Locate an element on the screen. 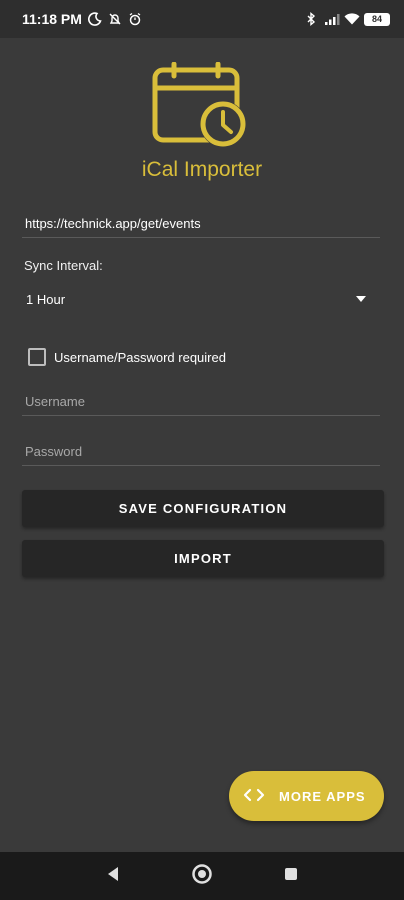 Image resolution: width=404 pixels, height=900 pixels. auth-required-label: Username/Password required is located at coordinates (140, 357).